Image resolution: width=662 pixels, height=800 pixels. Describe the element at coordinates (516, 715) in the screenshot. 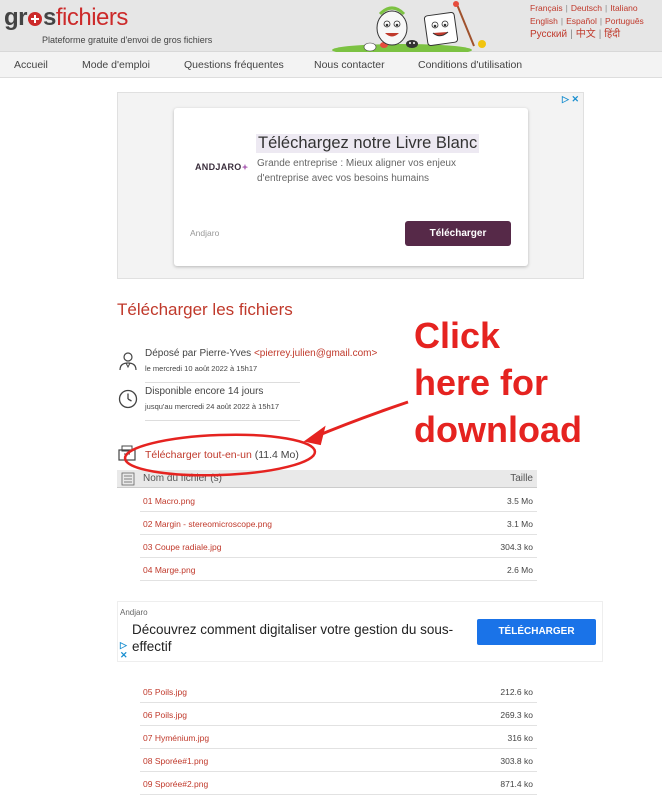

I see `file-size: 269.3 ko` at that location.